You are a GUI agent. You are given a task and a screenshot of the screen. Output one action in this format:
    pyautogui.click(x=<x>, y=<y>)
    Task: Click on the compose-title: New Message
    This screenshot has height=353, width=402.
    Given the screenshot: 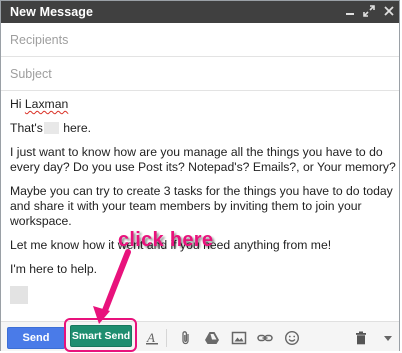 What is the action you would take?
    pyautogui.click(x=52, y=12)
    